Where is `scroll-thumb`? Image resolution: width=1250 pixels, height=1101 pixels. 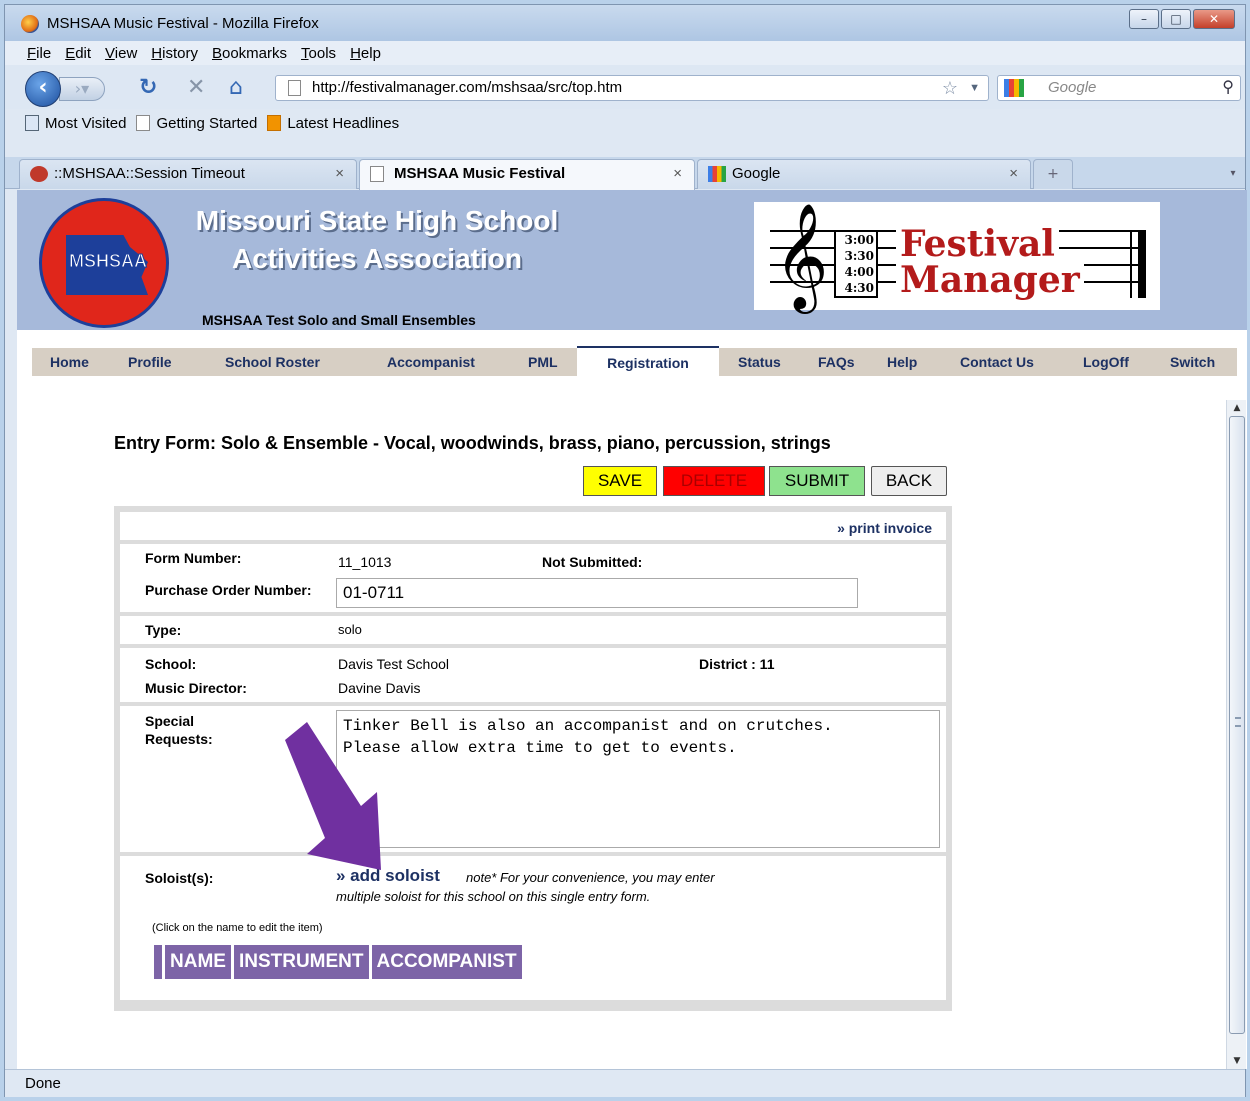 scroll-thumb is located at coordinates (1237, 725).